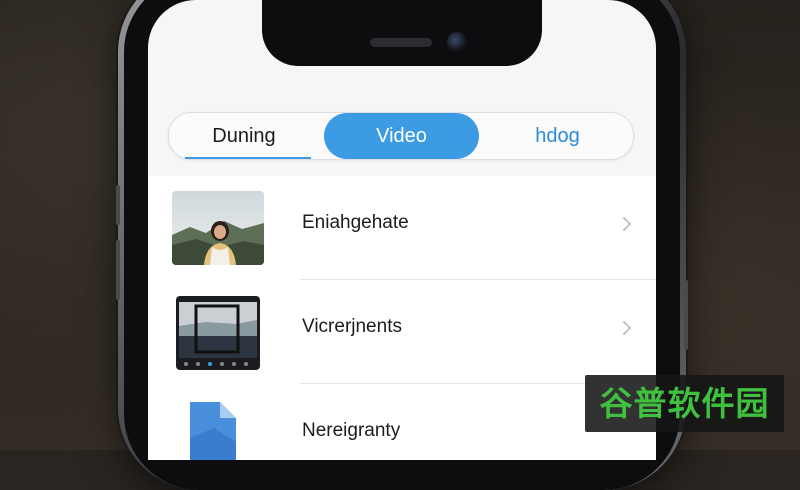 This screenshot has width=800, height=490. Describe the element at coordinates (216, 429) in the screenshot. I see `file-icon` at that location.